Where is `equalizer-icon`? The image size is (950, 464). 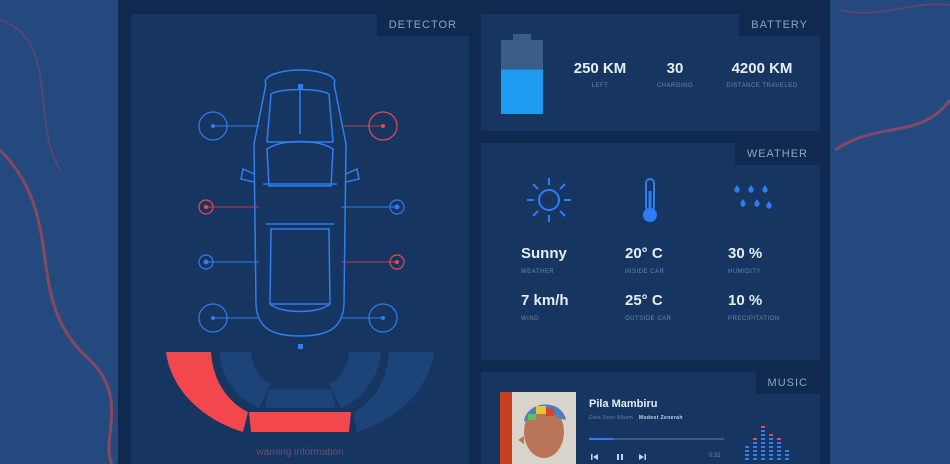
equalizer-icon is located at coordinates (767, 443).